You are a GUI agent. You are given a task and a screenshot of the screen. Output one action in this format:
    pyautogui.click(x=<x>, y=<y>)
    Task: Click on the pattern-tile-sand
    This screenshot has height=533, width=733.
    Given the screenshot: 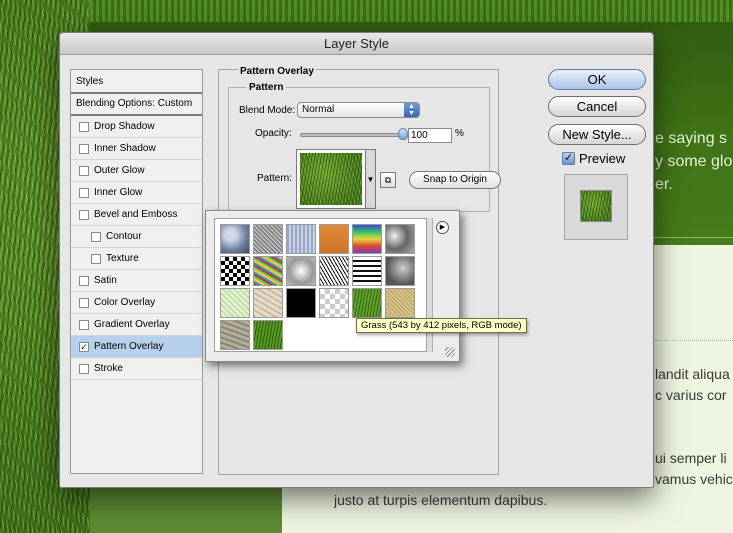 What is the action you would take?
    pyautogui.click(x=400, y=303)
    